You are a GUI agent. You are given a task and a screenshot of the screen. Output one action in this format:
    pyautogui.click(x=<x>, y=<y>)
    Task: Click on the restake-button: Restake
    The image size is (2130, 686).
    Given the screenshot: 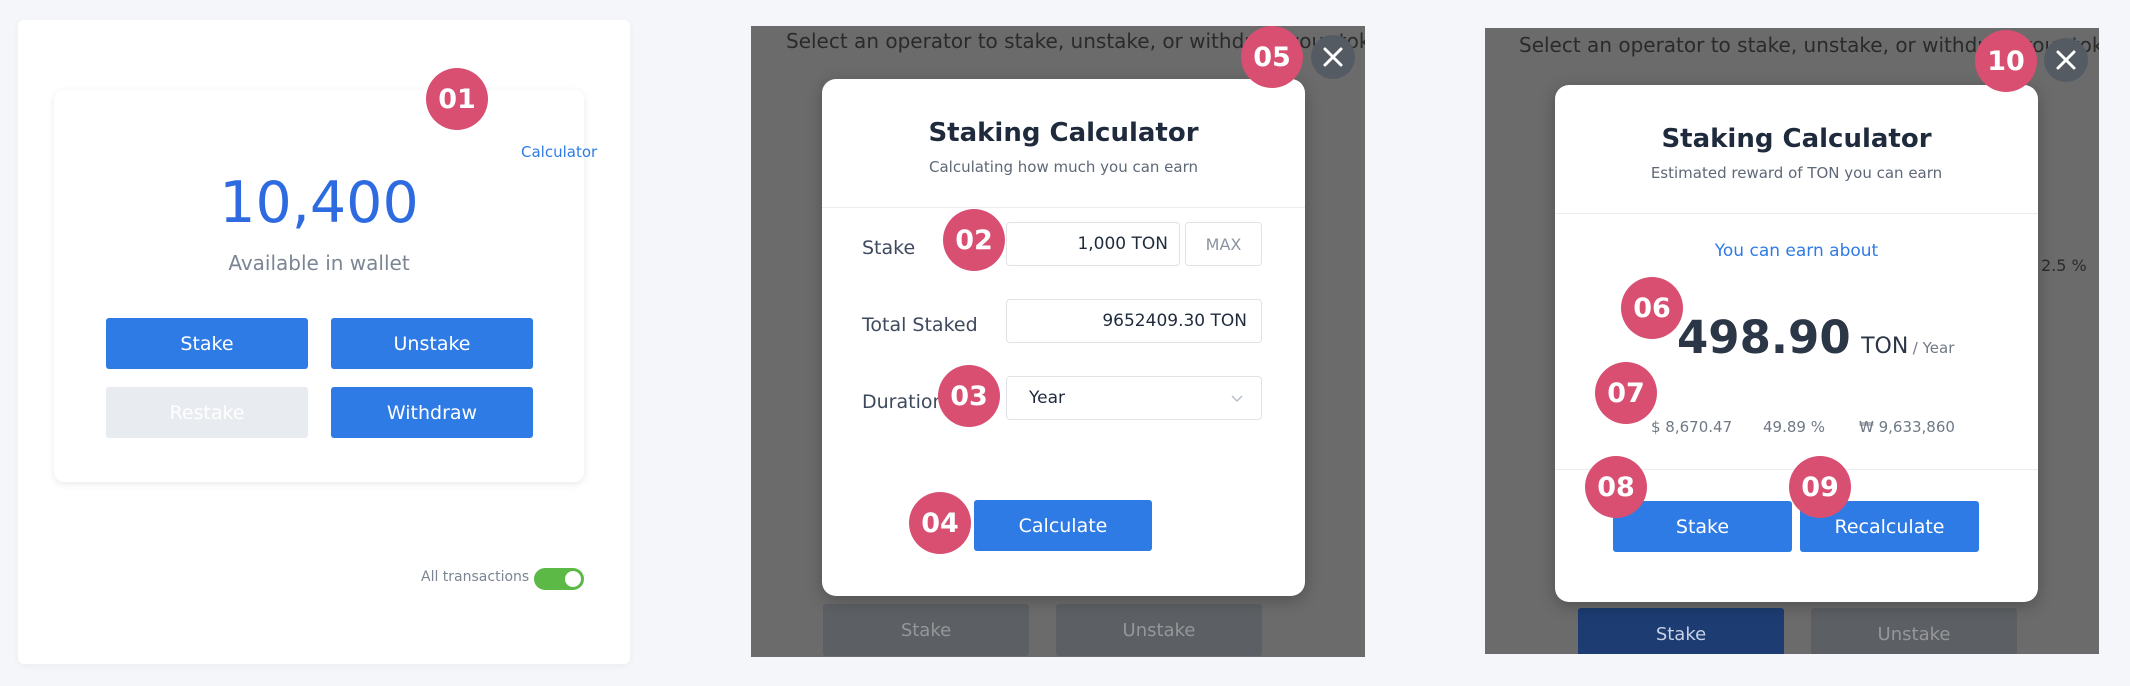 What is the action you would take?
    pyautogui.click(x=207, y=412)
    